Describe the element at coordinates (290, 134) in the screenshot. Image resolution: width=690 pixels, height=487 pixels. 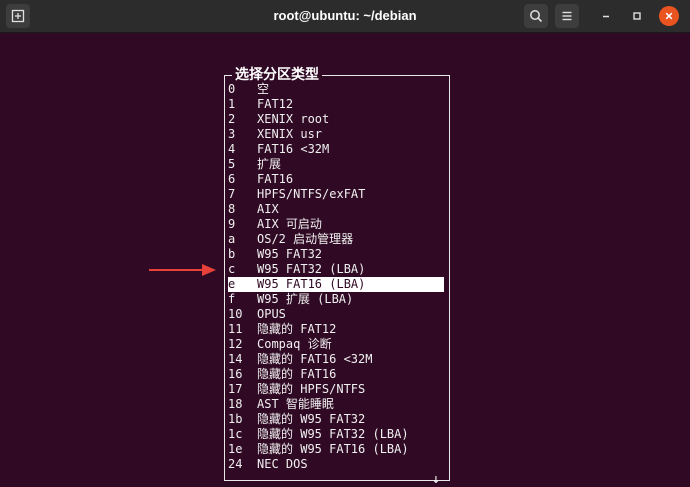
I see `partition-type-label: XENIX usr` at that location.